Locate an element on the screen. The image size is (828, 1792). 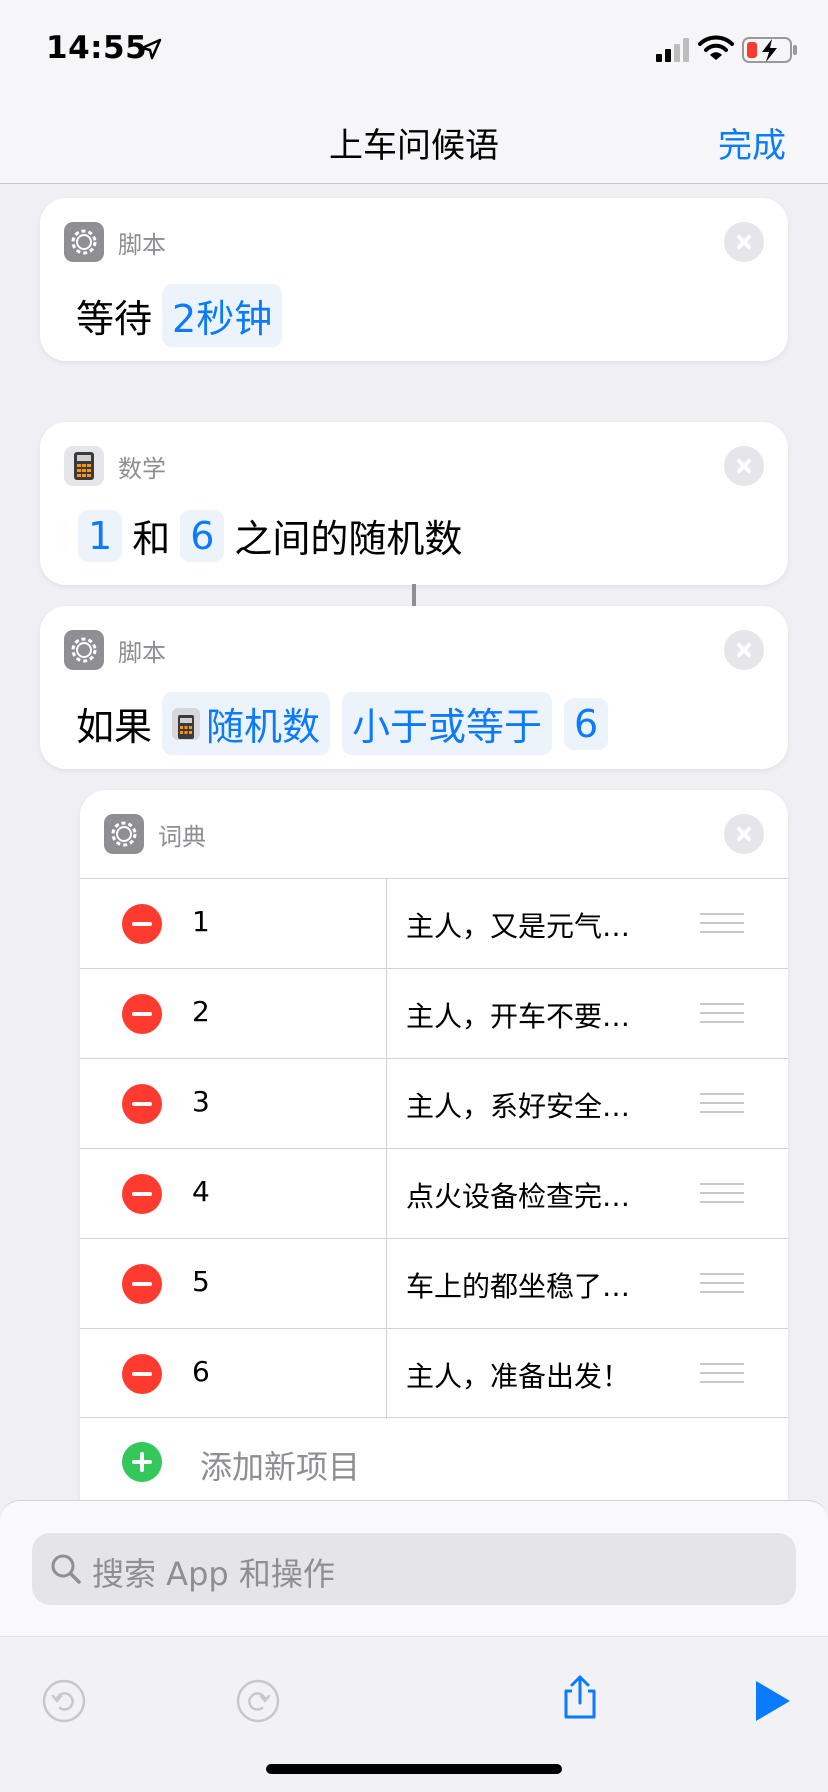
row-key: 2 is located at coordinates (201, 1011).